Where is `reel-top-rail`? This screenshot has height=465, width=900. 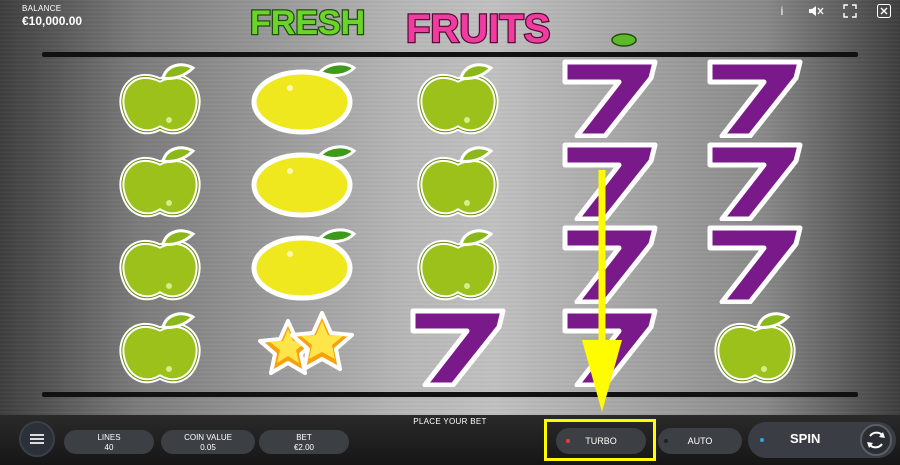
reel-top-rail is located at coordinates (450, 54).